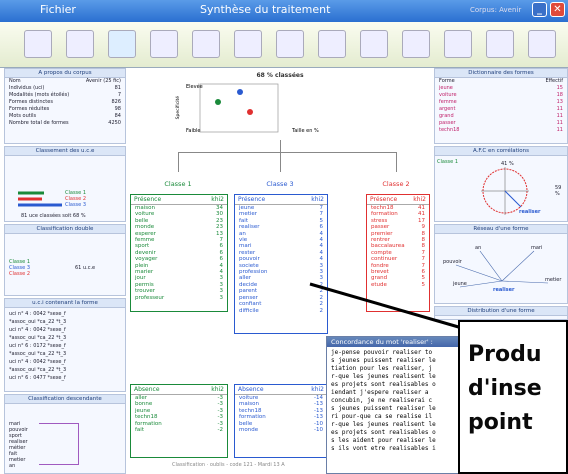 The height and width of the screenshot is (474, 568). Describe the element at coordinates (76, 205) in the screenshot. I see `classement-legend-3: Classe 3` at that location.